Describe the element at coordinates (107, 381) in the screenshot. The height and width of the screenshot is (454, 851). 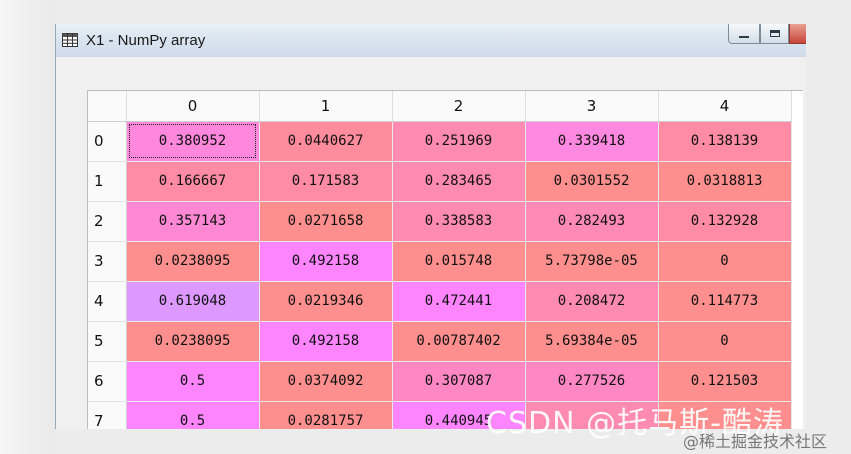
I see `row-header: 6` at that location.